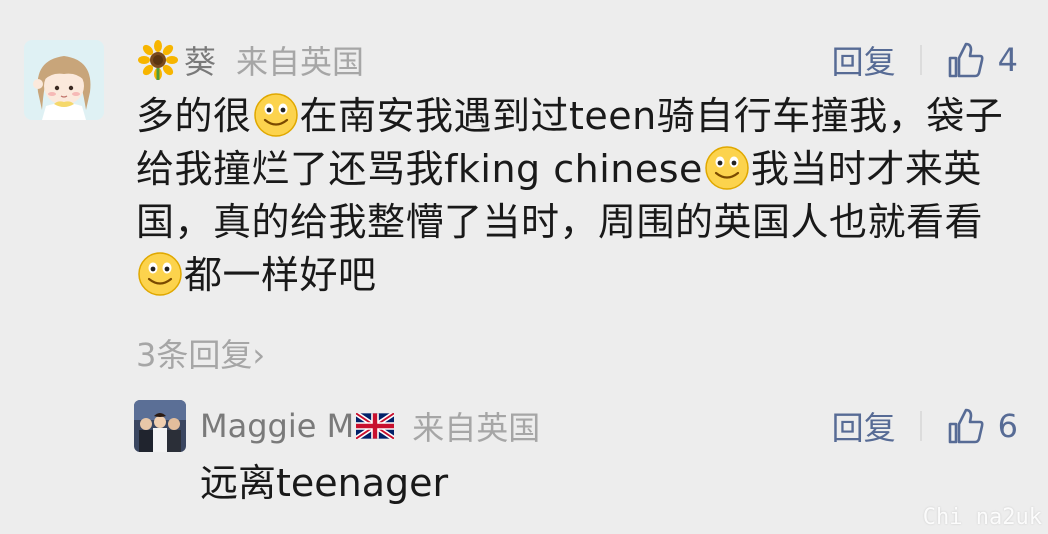 Image resolution: width=1048 pixels, height=534 pixels. I want to click on reply-button: 回复, so click(864, 60).